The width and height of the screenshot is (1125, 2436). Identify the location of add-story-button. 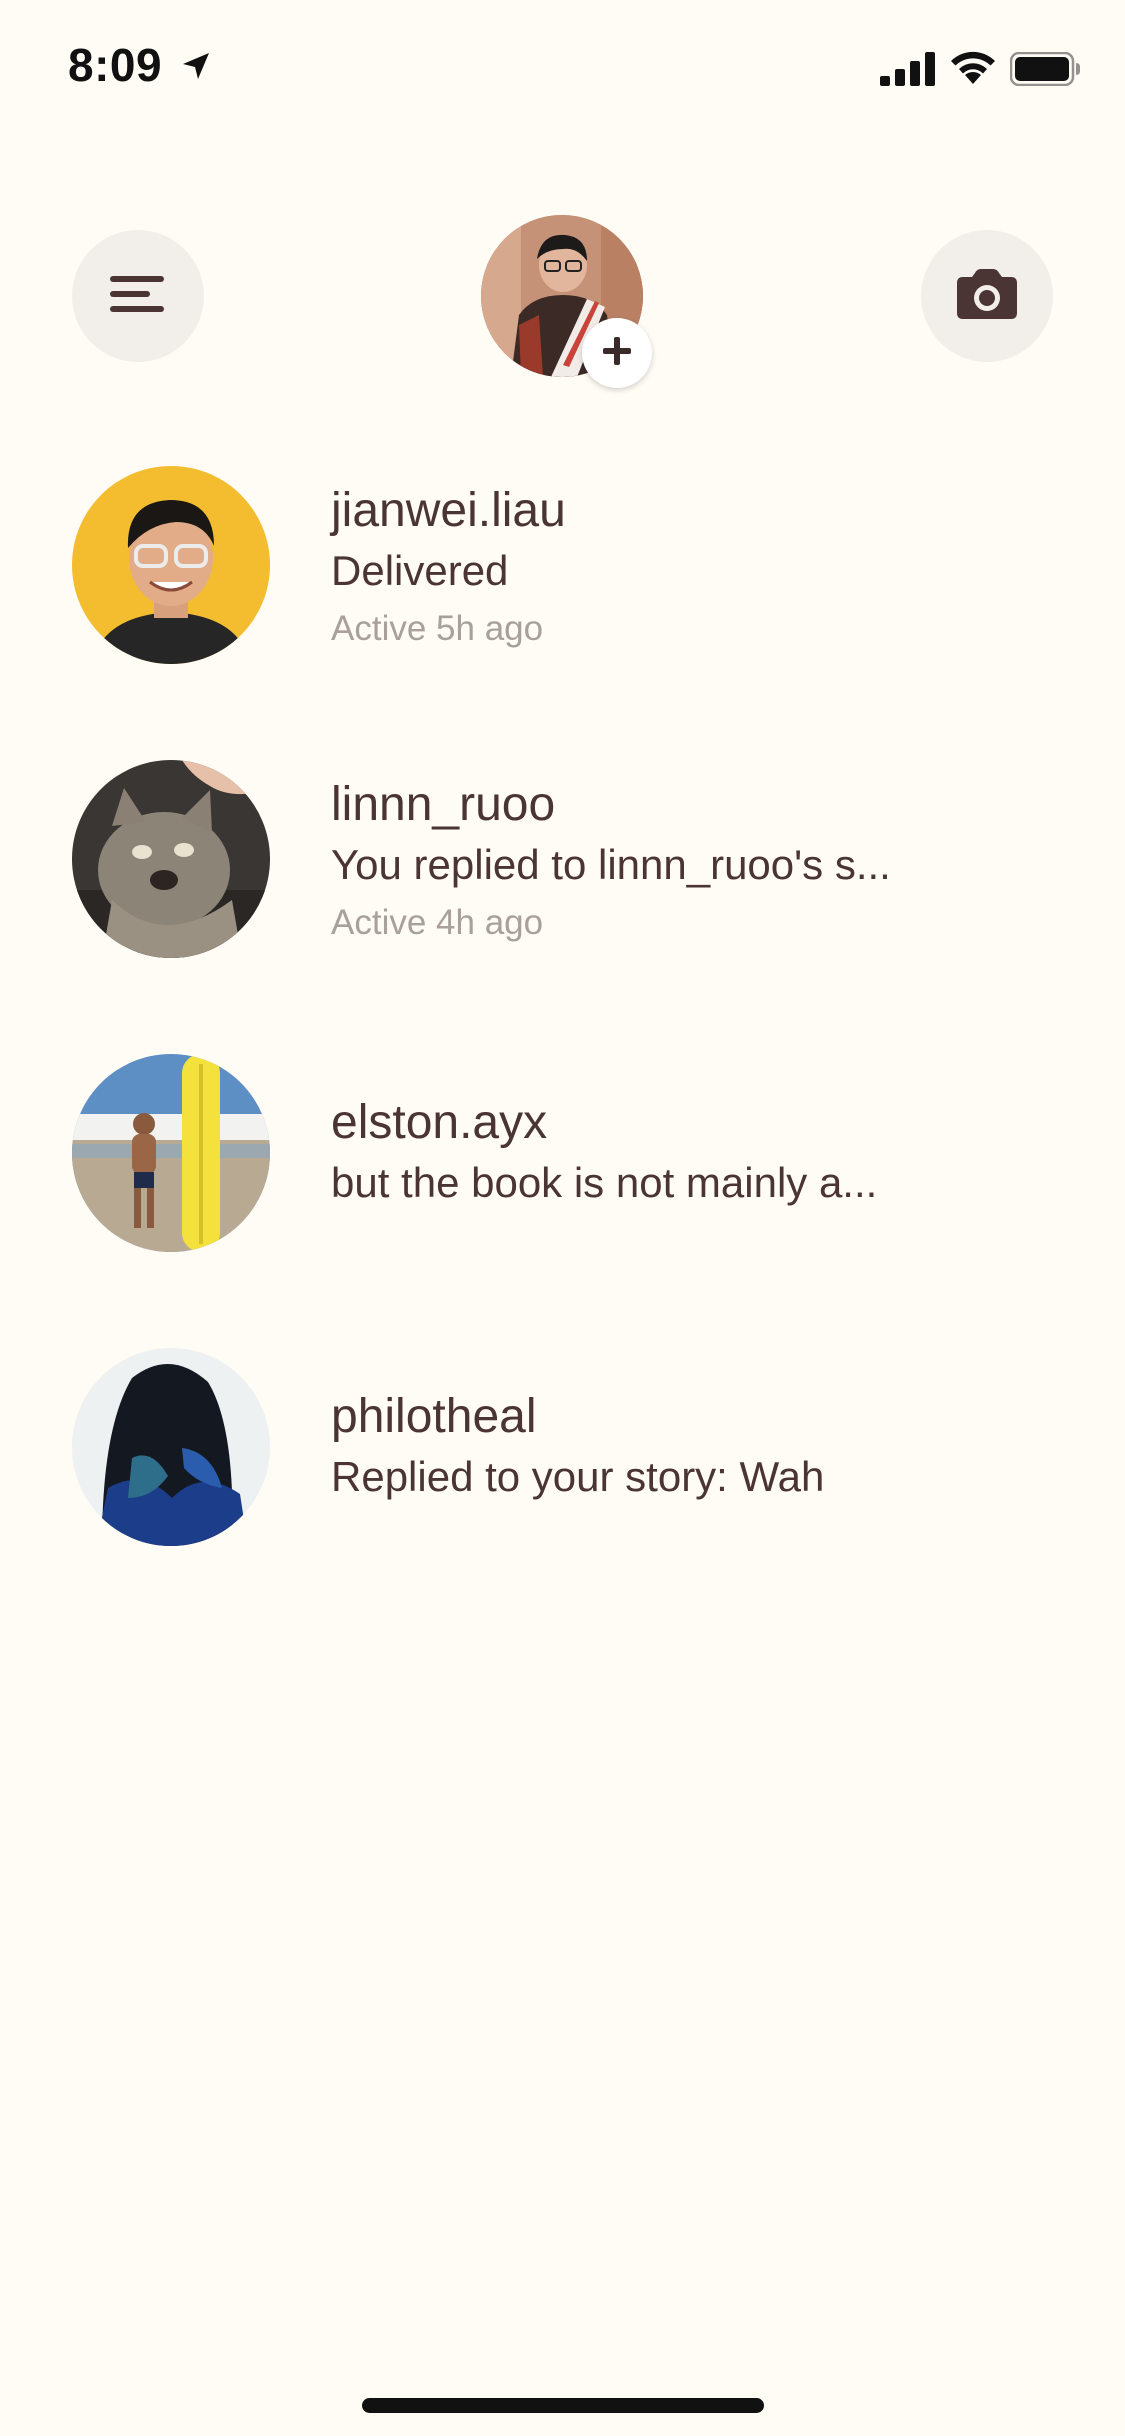
(617, 353).